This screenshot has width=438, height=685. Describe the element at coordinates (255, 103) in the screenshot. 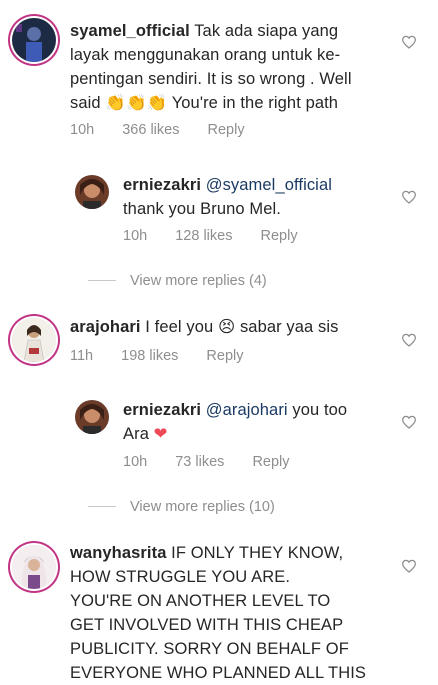

I see `comment-line-4-post: You're in the right path` at that location.